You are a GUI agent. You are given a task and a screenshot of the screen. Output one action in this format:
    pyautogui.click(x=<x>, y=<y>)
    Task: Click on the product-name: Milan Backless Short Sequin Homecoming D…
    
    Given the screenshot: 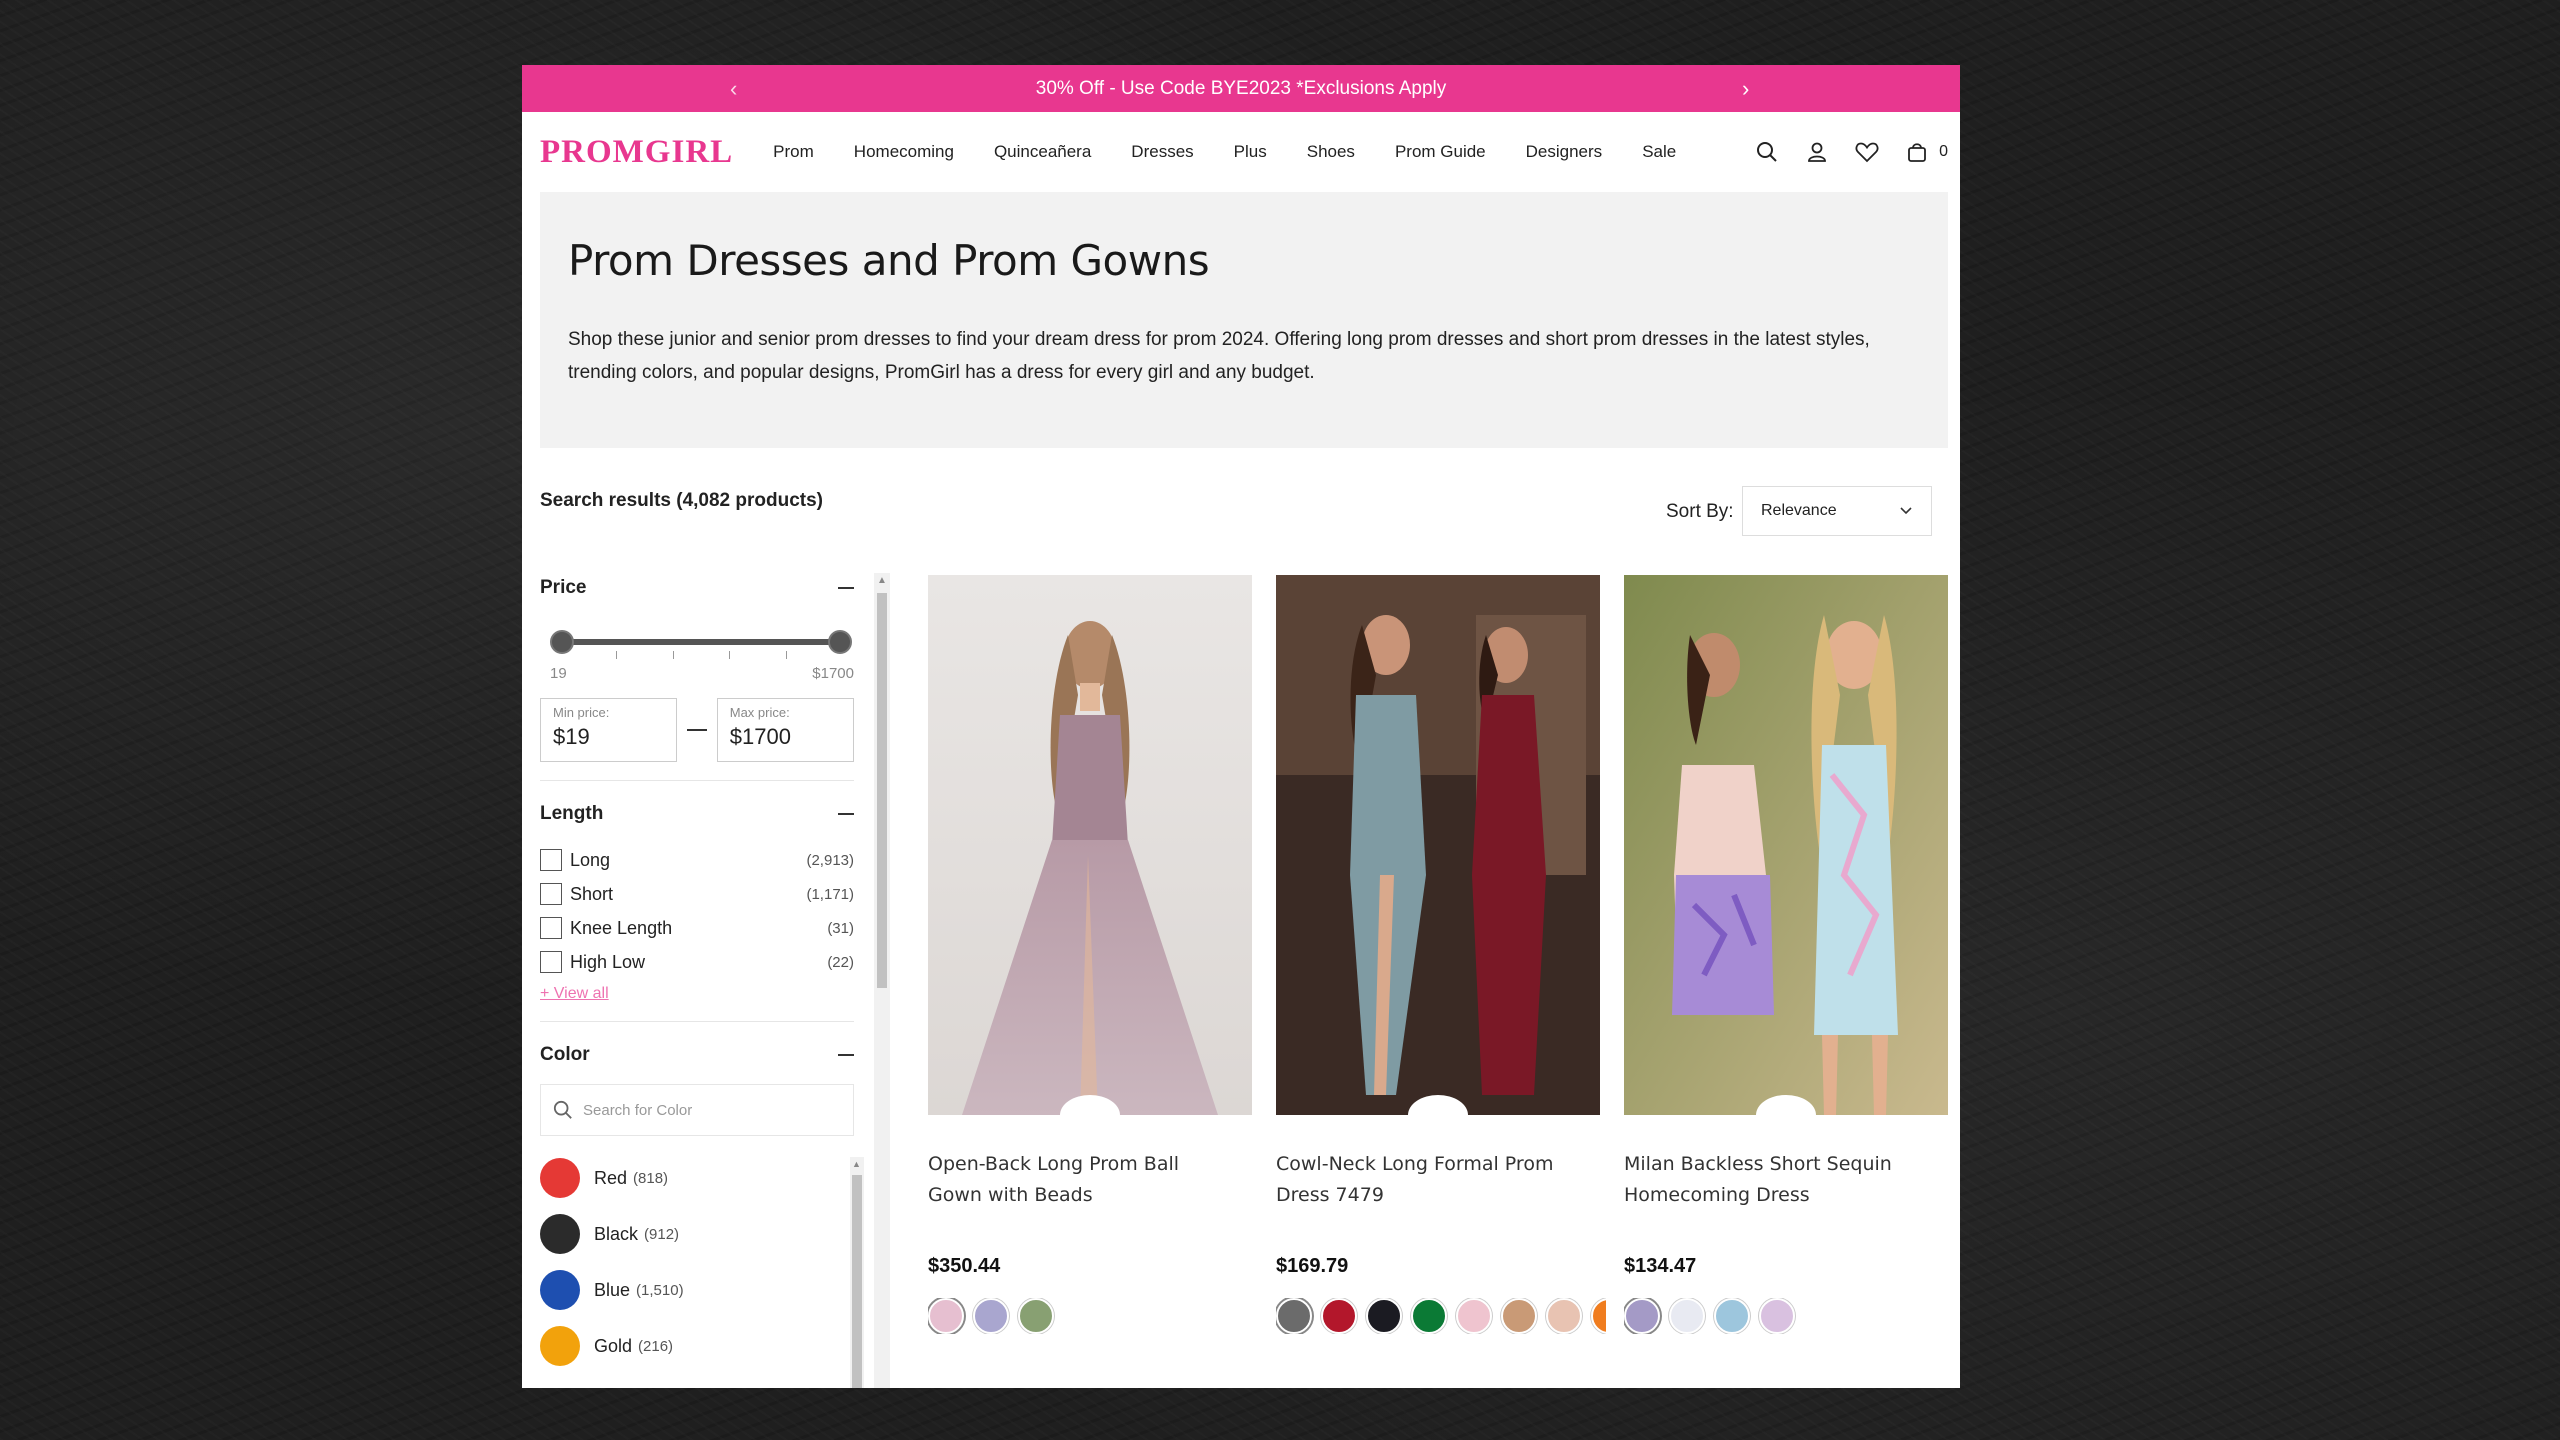 What is the action you would take?
    pyautogui.click(x=1779, y=1180)
    